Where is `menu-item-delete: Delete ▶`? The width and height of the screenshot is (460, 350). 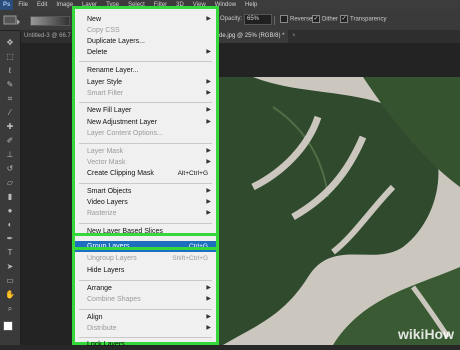
menu-item-delete: Delete ▶ is located at coordinates (145, 52).